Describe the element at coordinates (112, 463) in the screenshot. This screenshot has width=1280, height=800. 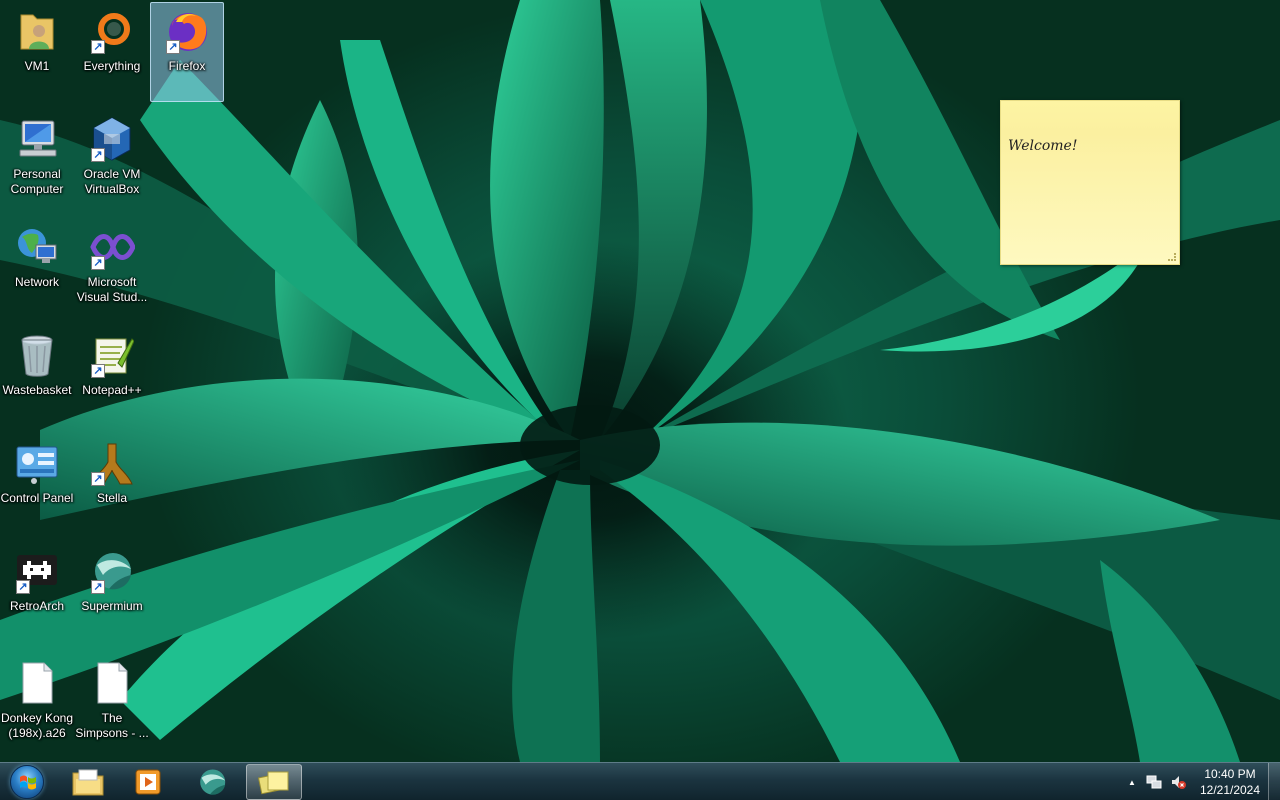
I see `stella-icon: ↗` at that location.